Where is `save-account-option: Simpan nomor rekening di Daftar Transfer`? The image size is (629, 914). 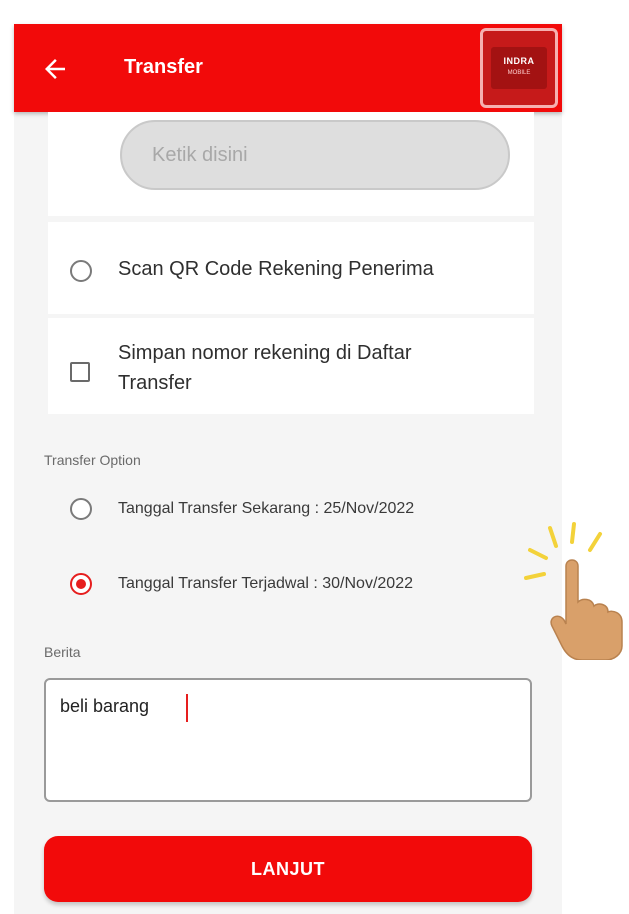 save-account-option: Simpan nomor rekening di Daftar Transfer is located at coordinates (291, 366).